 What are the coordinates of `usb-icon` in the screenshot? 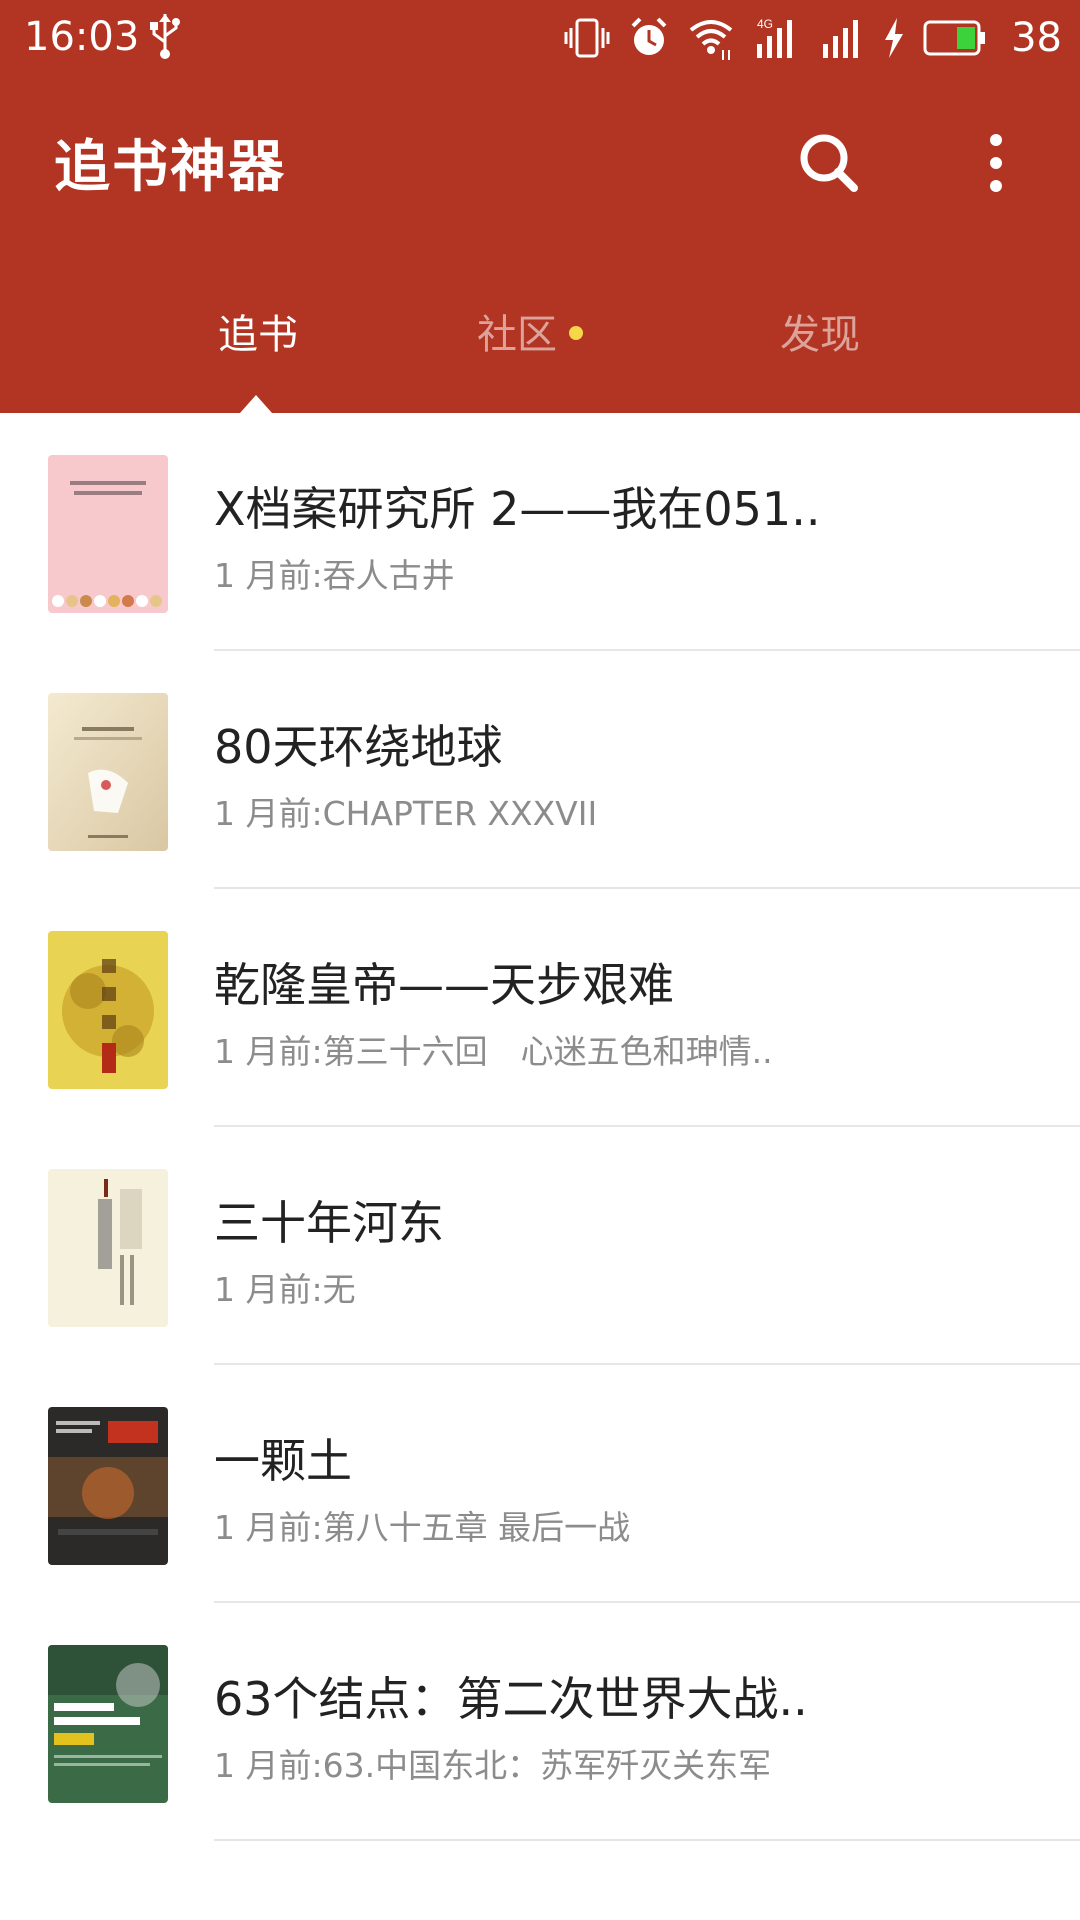 It's located at (165, 36).